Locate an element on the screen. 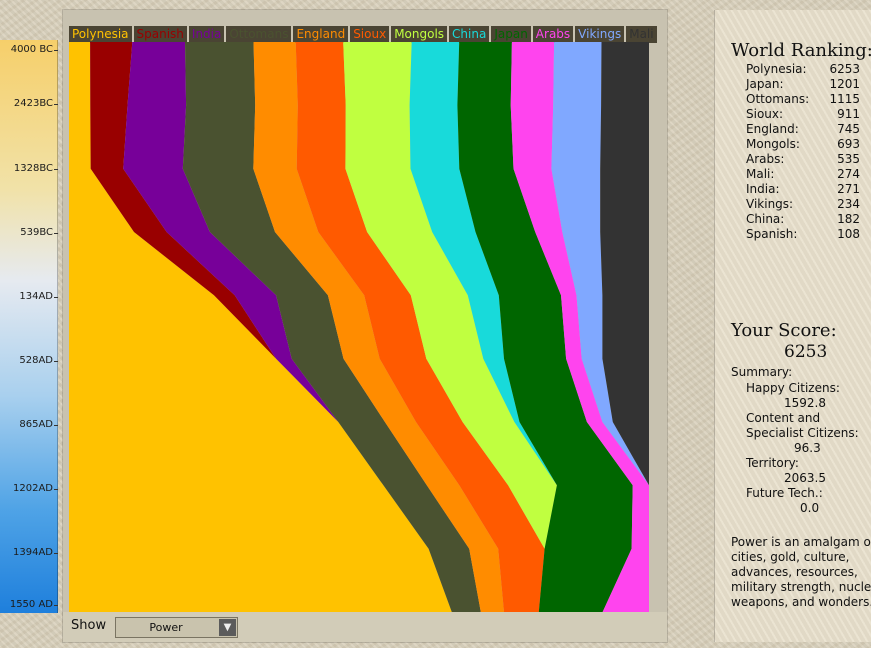 Image resolution: width=871 pixels, height=648 pixels. ranking-name: China: is located at coordinates (765, 219).